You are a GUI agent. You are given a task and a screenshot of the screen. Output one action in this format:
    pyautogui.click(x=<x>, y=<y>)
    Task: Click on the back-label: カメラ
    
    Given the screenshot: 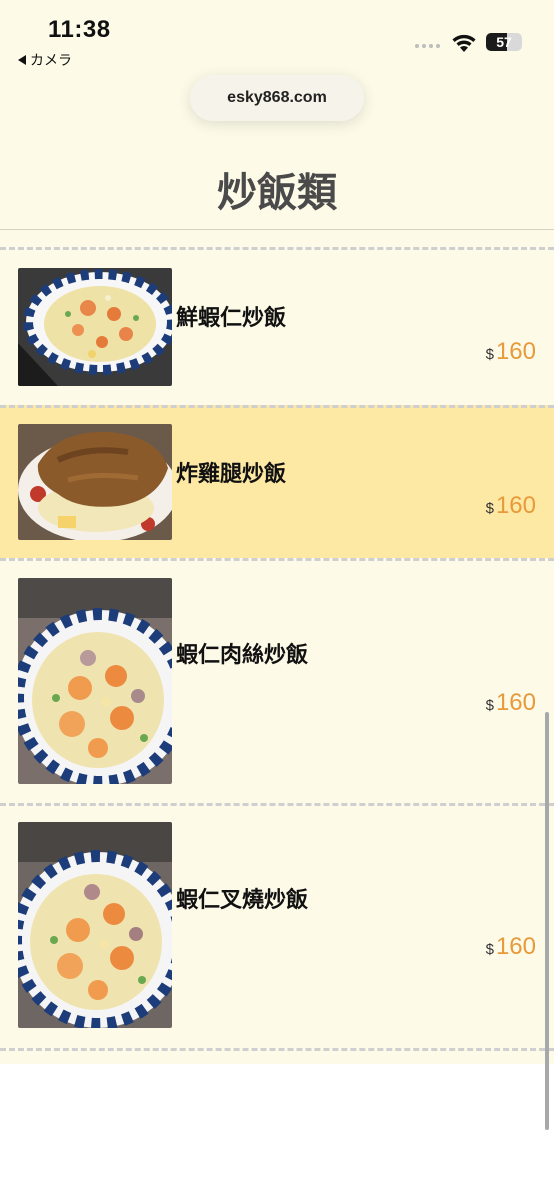 What is the action you would take?
    pyautogui.click(x=51, y=60)
    